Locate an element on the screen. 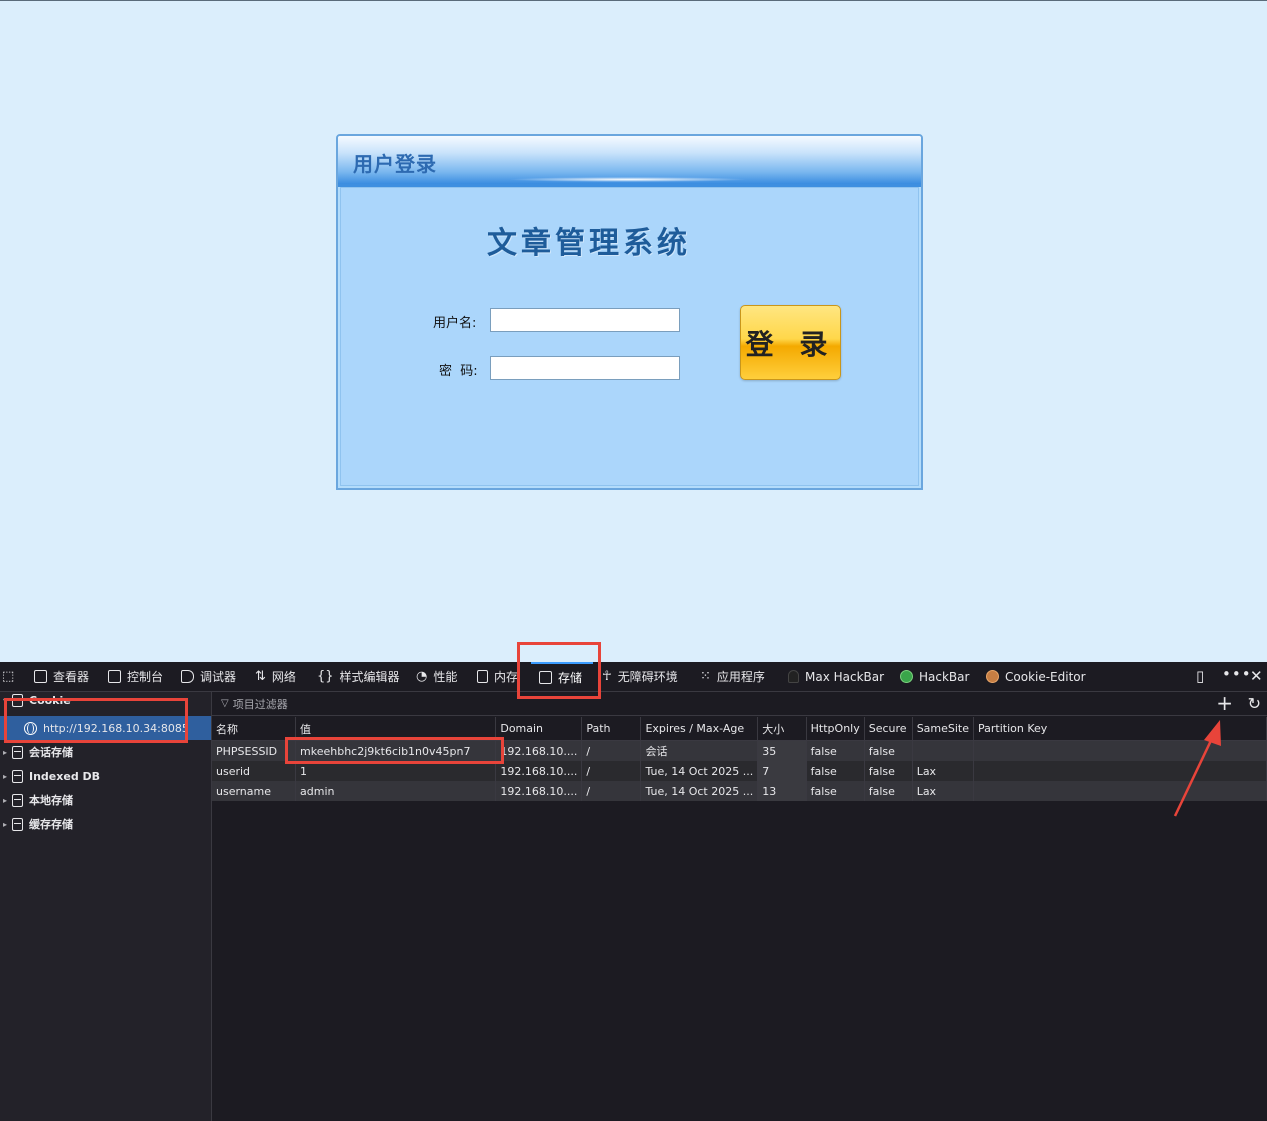 The height and width of the screenshot is (1121, 1267). arrow-head is located at coordinates (1212, 733).